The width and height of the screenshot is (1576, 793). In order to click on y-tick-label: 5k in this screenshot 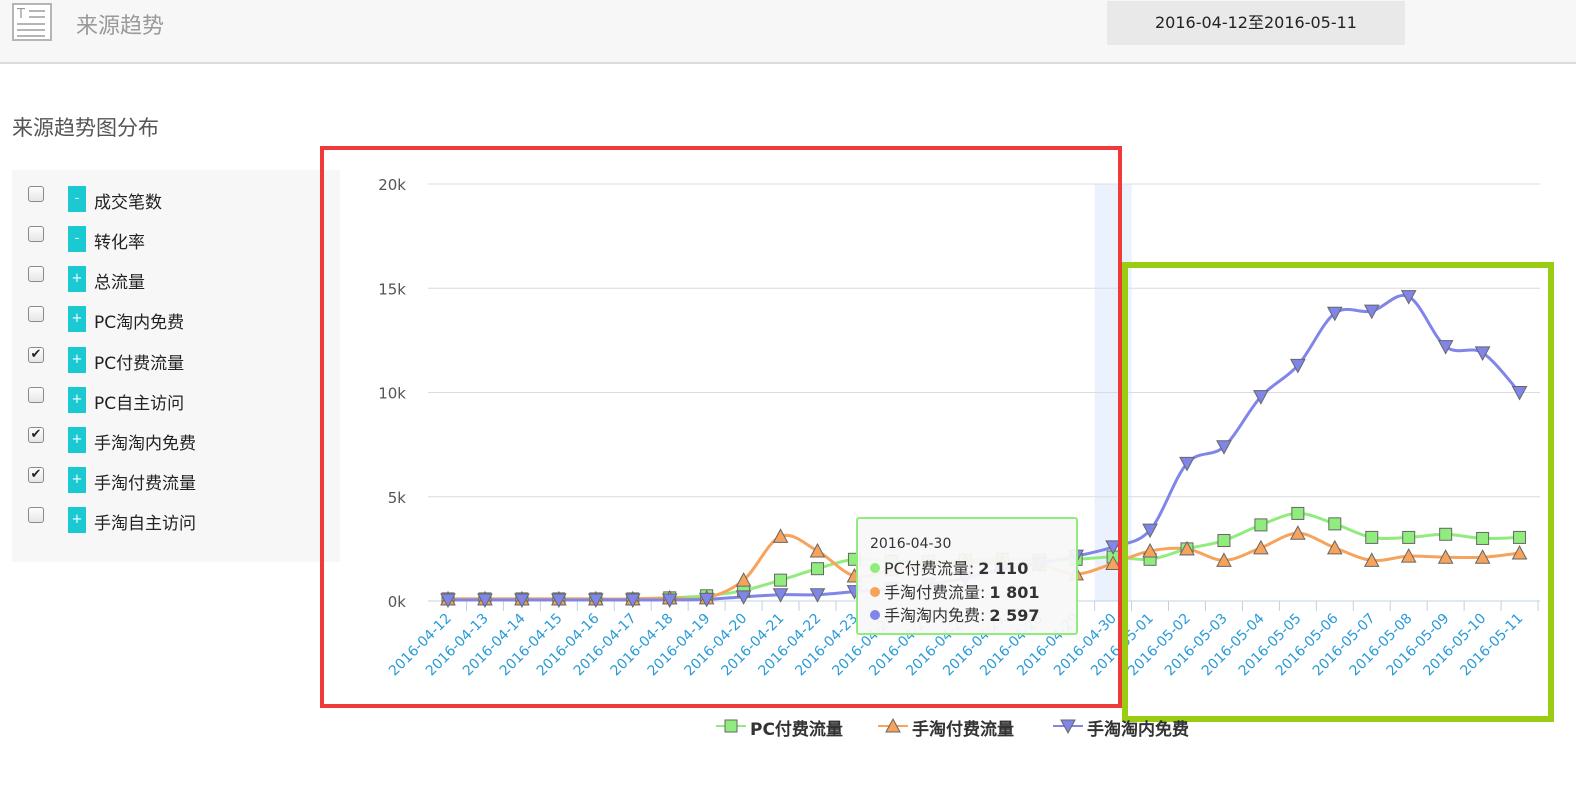, I will do `click(397, 498)`.